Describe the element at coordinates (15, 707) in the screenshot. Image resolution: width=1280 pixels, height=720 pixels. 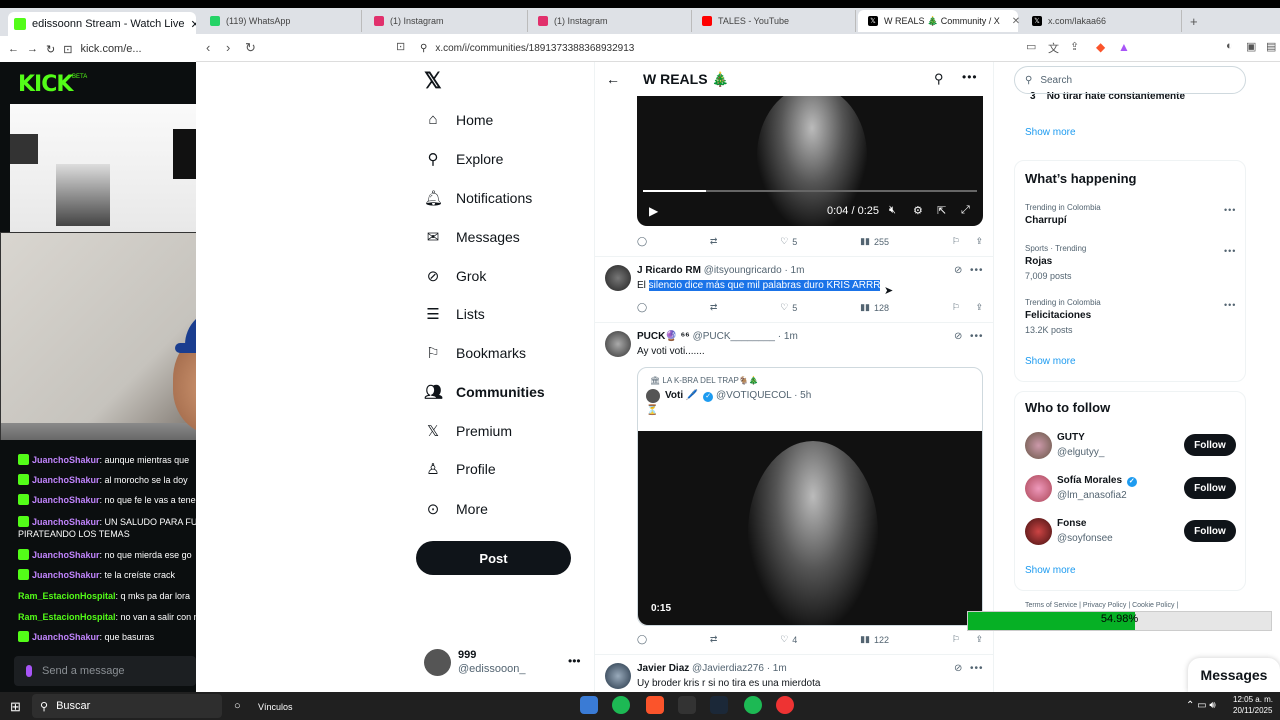
I see `windows-start-icon: ⊞` at that location.